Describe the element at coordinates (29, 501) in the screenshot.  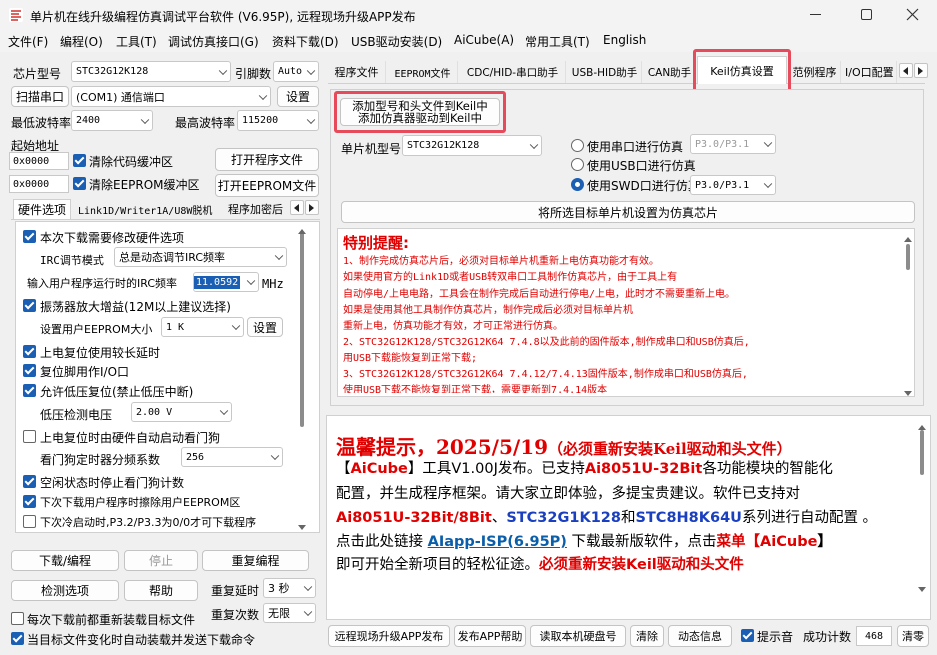
I see `erase-eeprom-checkbox` at that location.